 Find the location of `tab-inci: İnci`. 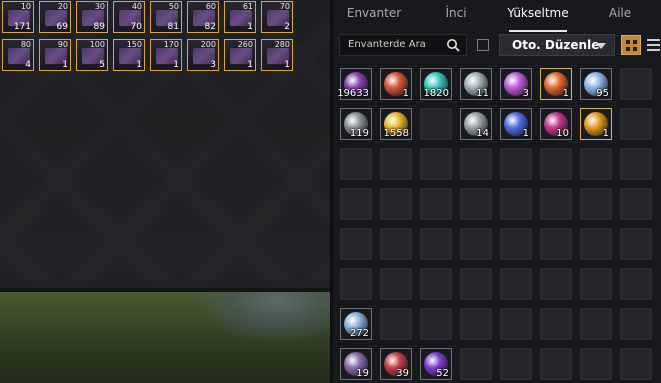

tab-inci: İnci is located at coordinates (456, 15).